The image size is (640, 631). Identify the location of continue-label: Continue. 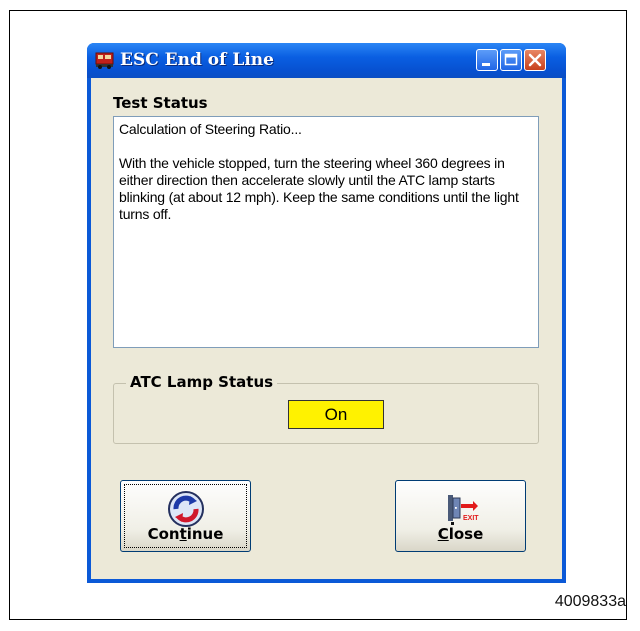
(185, 534).